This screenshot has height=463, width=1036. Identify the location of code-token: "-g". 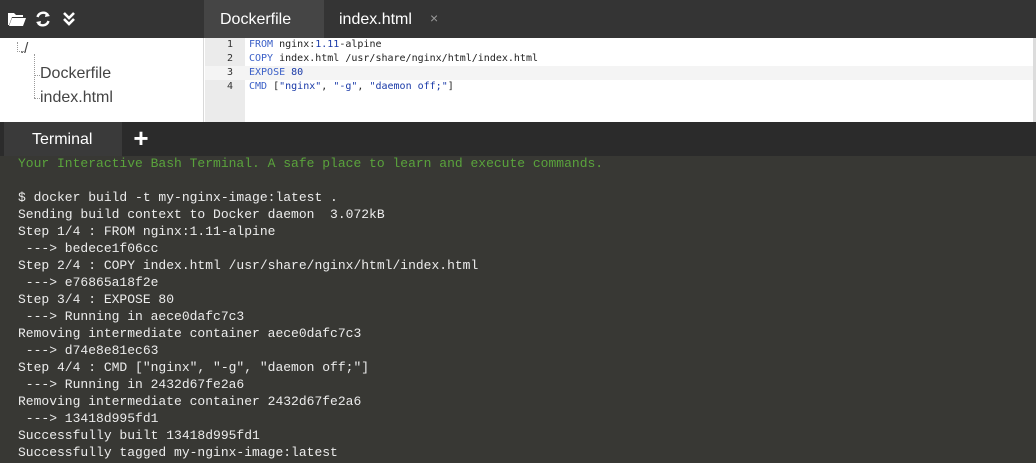
(345, 86).